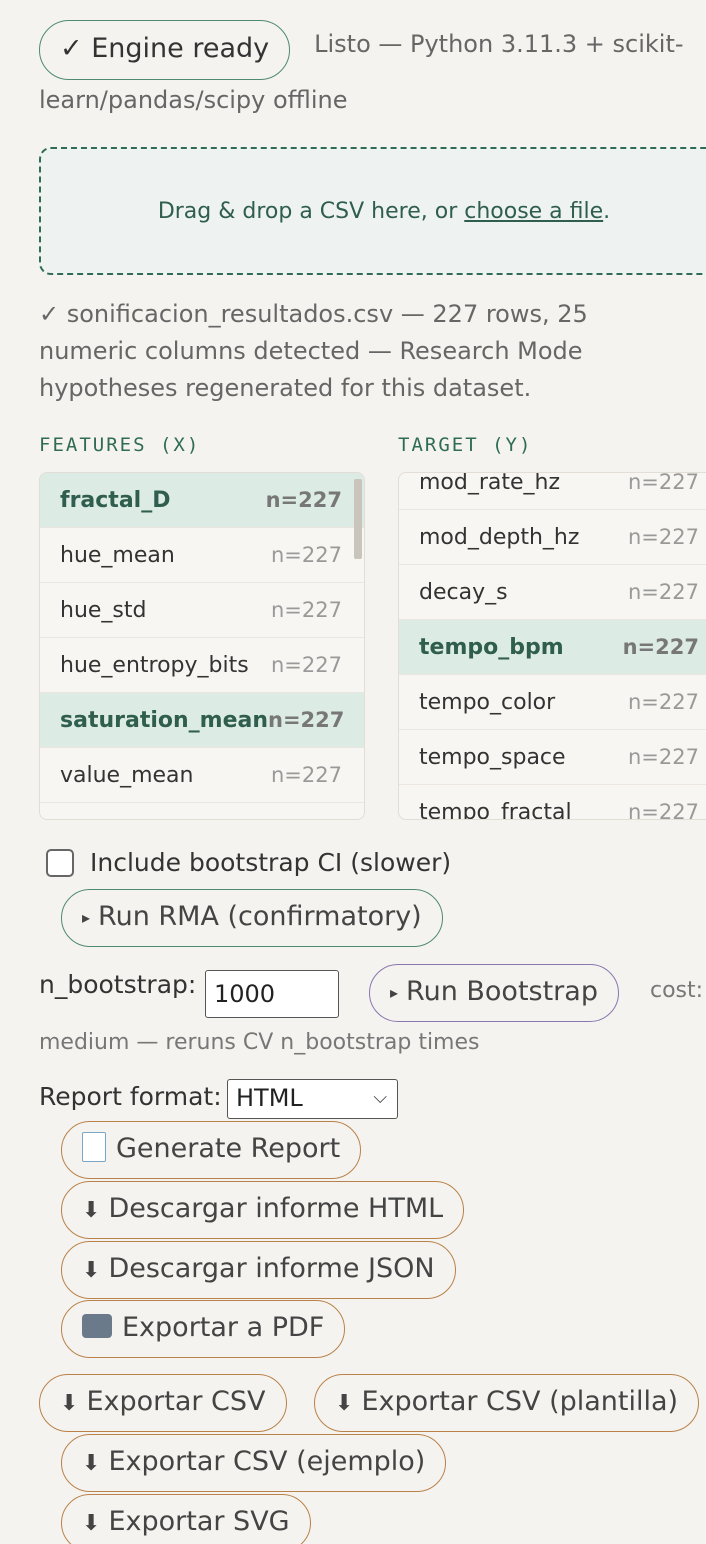  I want to click on dropzone-text: Drag & drop a CSV here, or, so click(311, 211).